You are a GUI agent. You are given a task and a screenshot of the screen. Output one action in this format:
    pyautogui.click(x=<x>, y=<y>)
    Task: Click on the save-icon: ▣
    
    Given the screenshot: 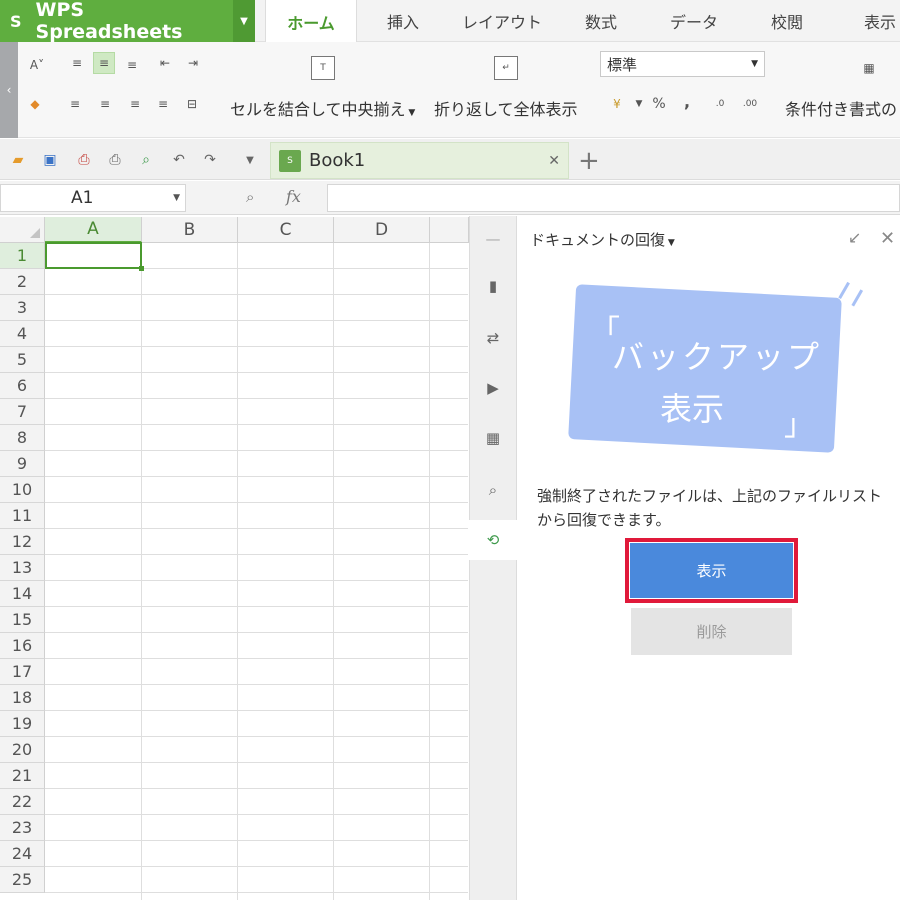 What is the action you would take?
    pyautogui.click(x=50, y=160)
    